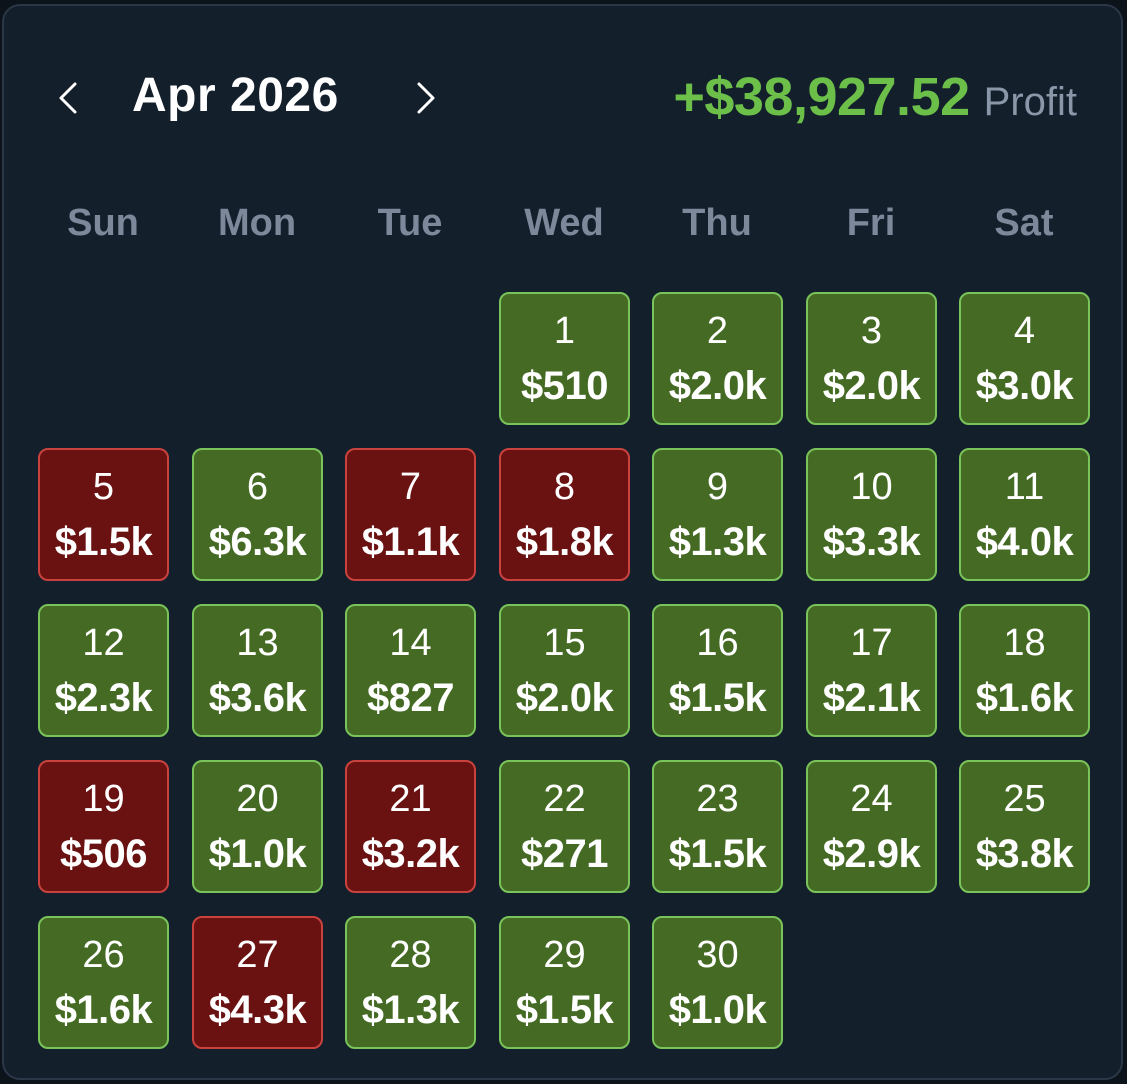 This screenshot has width=1127, height=1084. Describe the element at coordinates (871, 487) in the screenshot. I see `day-number: 10` at that location.